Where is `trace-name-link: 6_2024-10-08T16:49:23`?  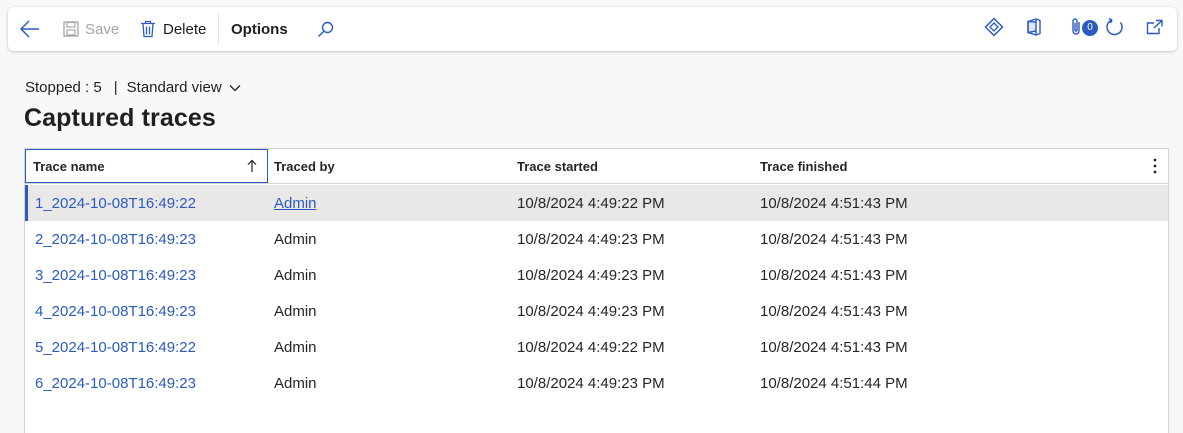
trace-name-link: 6_2024-10-08T16:49:23 is located at coordinates (115, 383).